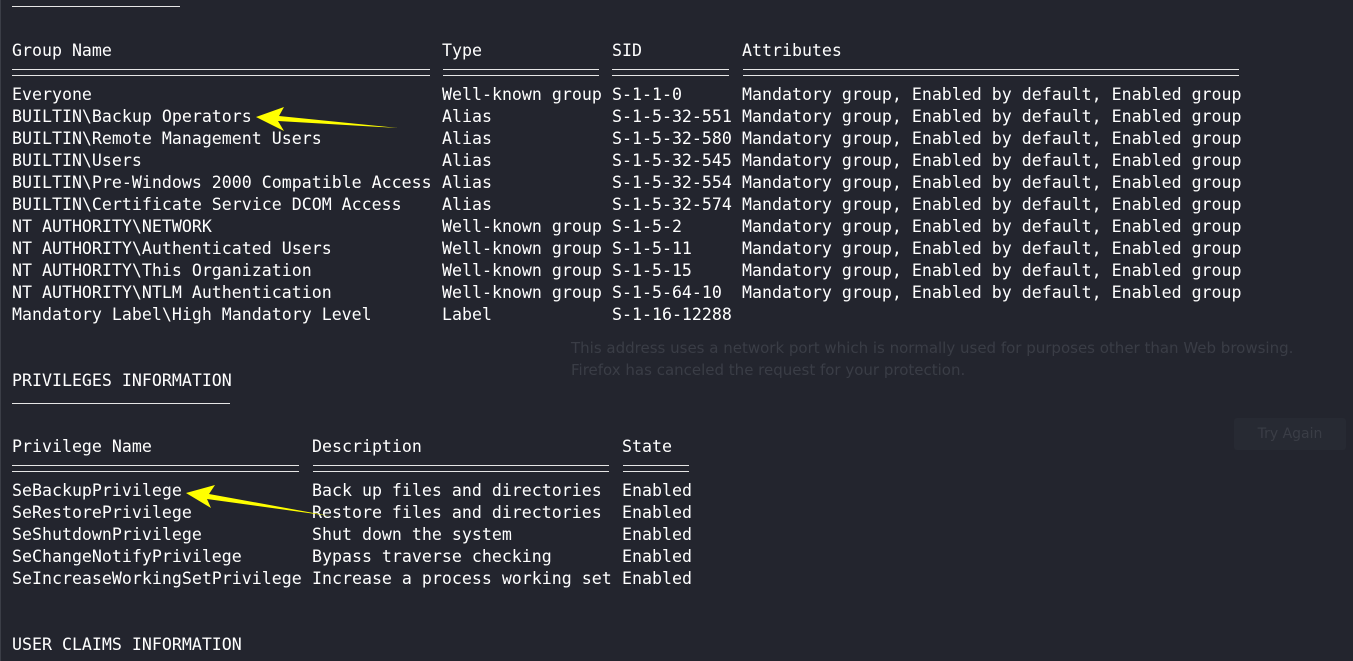 This screenshot has height=661, width=1353. I want to click on group-sid: S-1-1-0, so click(647, 94).